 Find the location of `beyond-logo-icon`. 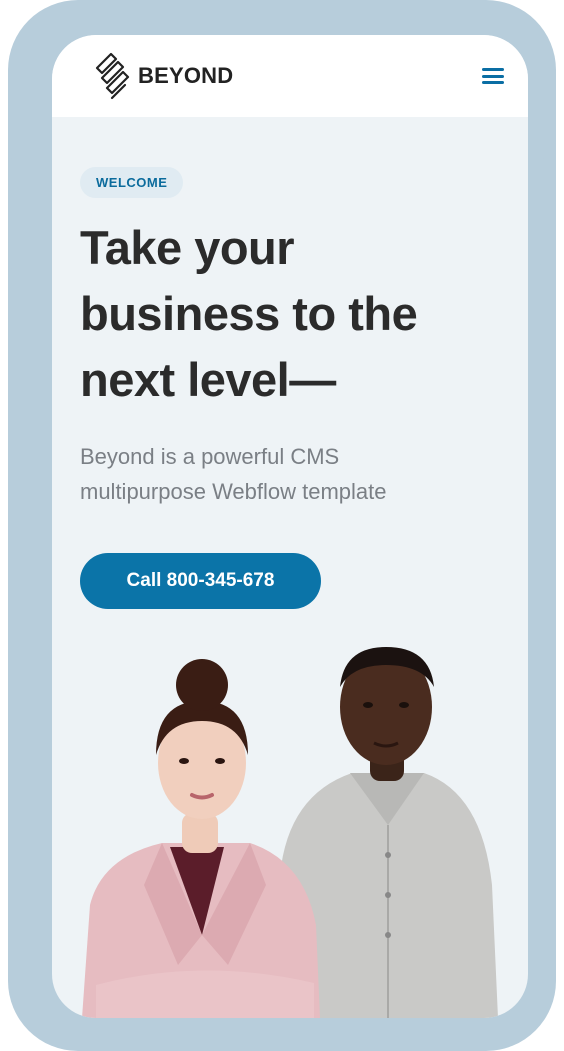

beyond-logo-icon is located at coordinates (112, 76).